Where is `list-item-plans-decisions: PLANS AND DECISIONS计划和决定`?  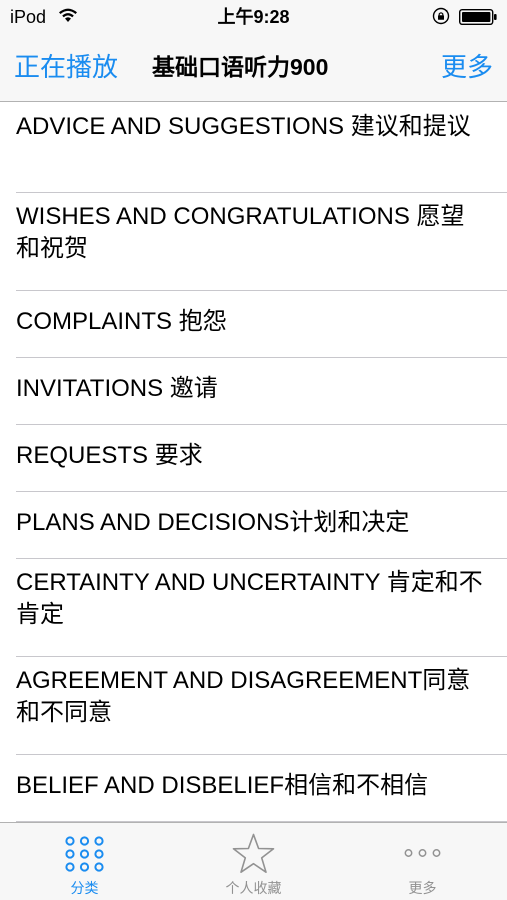 list-item-plans-decisions: PLANS AND DECISIONS计划和决定 is located at coordinates (253, 525).